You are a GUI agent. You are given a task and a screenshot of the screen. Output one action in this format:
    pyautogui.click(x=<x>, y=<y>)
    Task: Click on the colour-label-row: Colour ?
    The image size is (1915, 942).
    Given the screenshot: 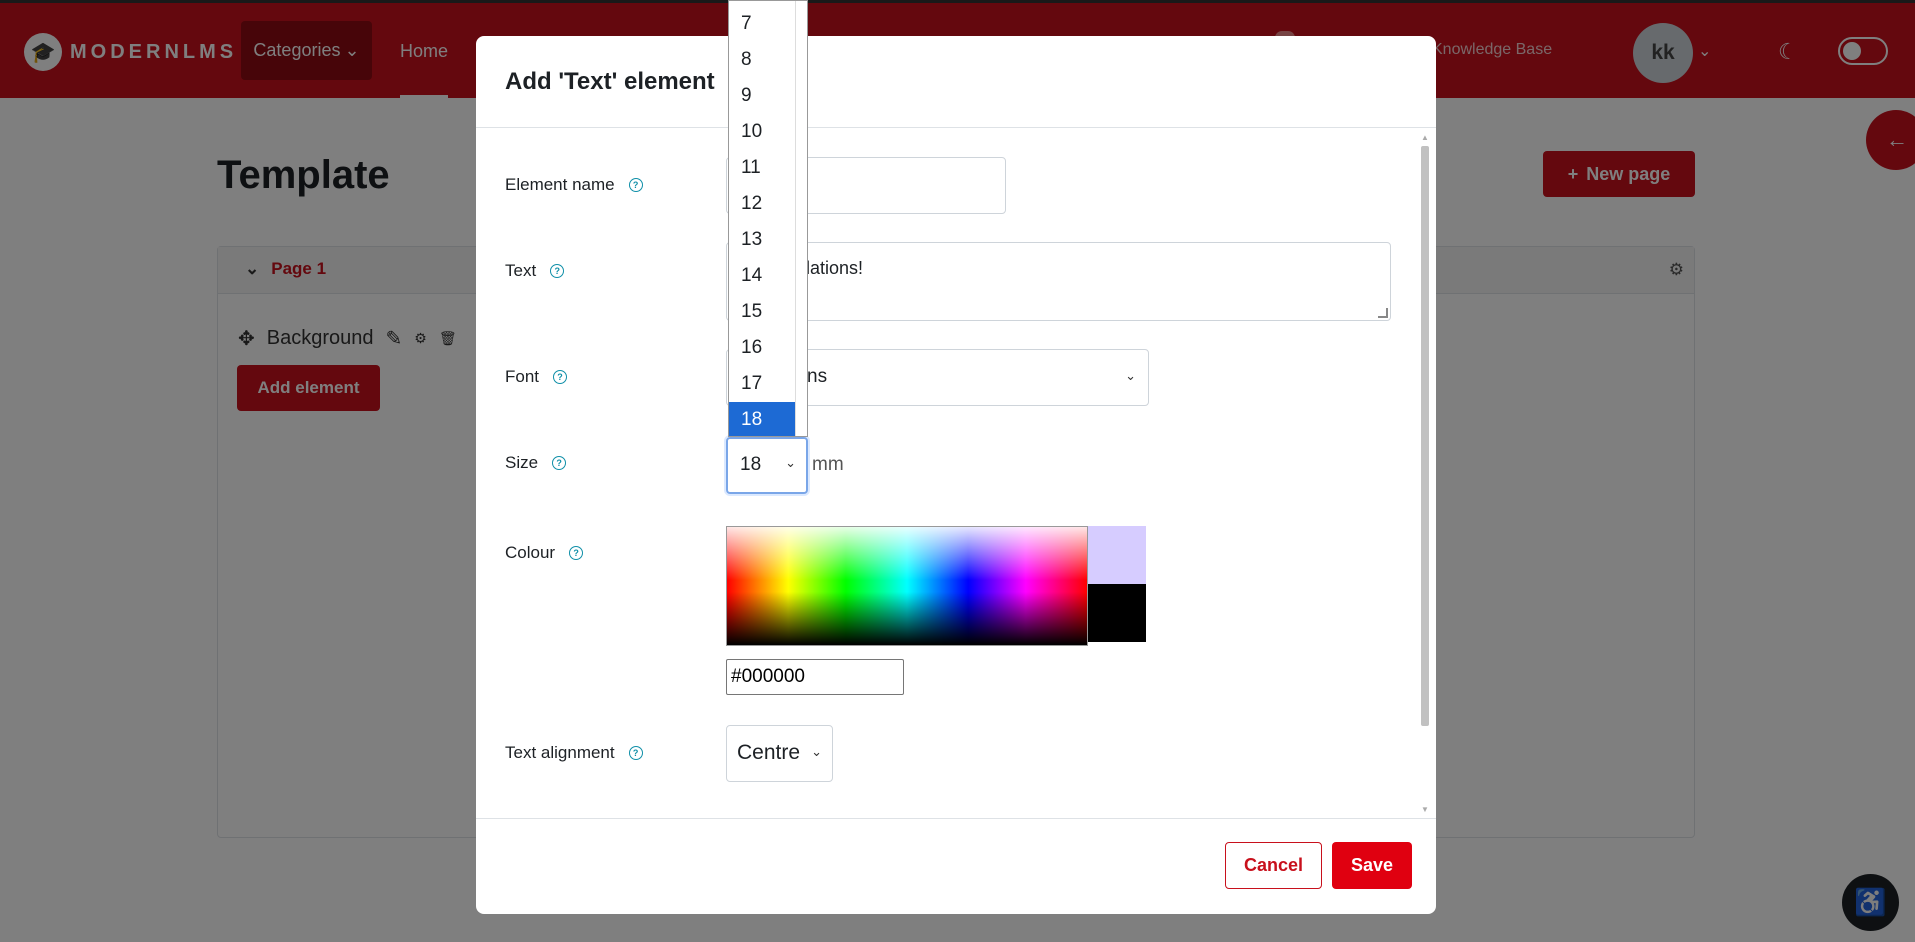 What is the action you would take?
    pyautogui.click(x=544, y=553)
    